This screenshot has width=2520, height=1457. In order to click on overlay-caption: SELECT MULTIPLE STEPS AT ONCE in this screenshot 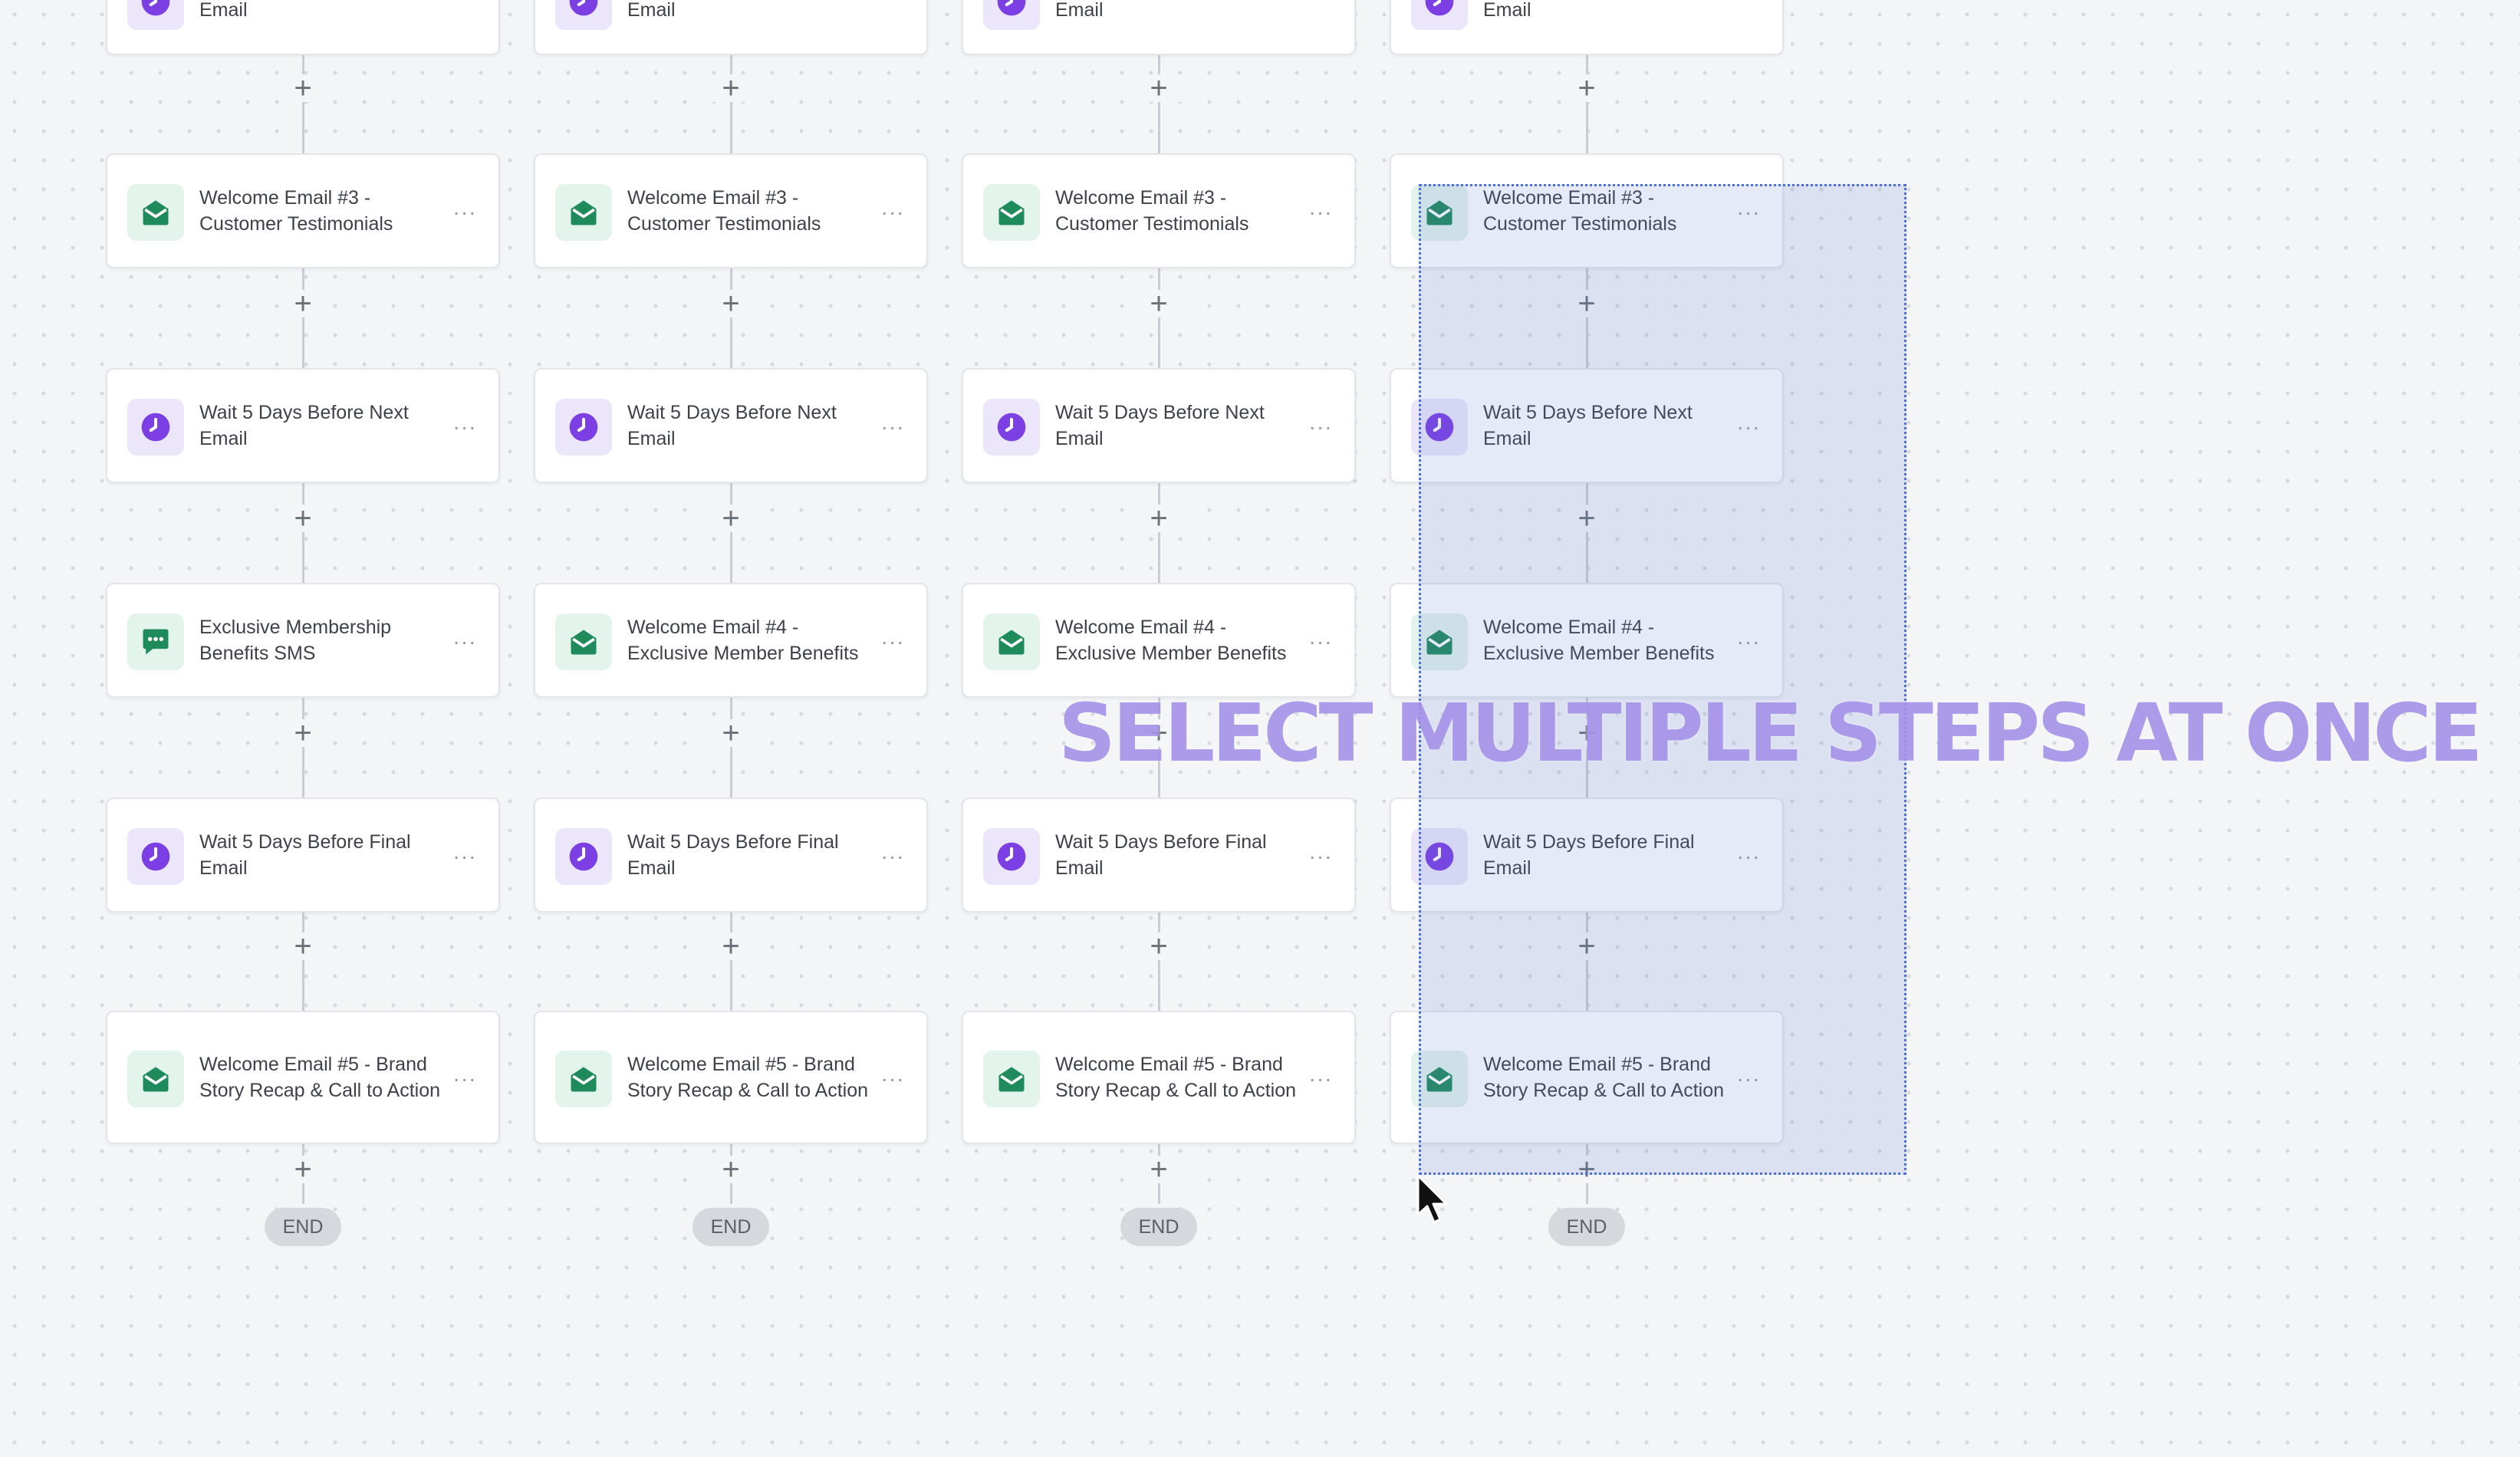, I will do `click(1770, 733)`.